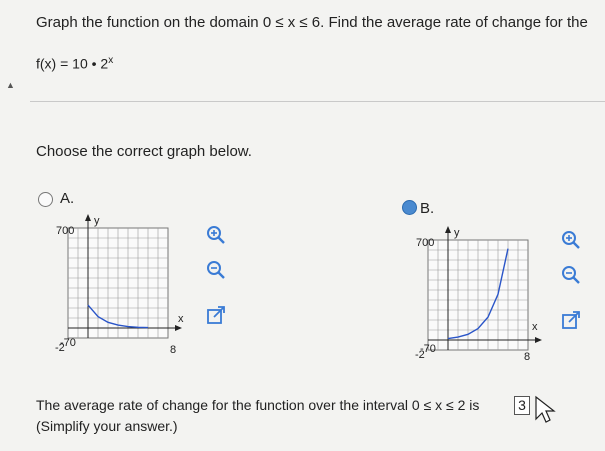 The height and width of the screenshot is (451, 605). Describe the element at coordinates (425, 243) in the screenshot. I see `graph-b-y-max: 700` at that location.